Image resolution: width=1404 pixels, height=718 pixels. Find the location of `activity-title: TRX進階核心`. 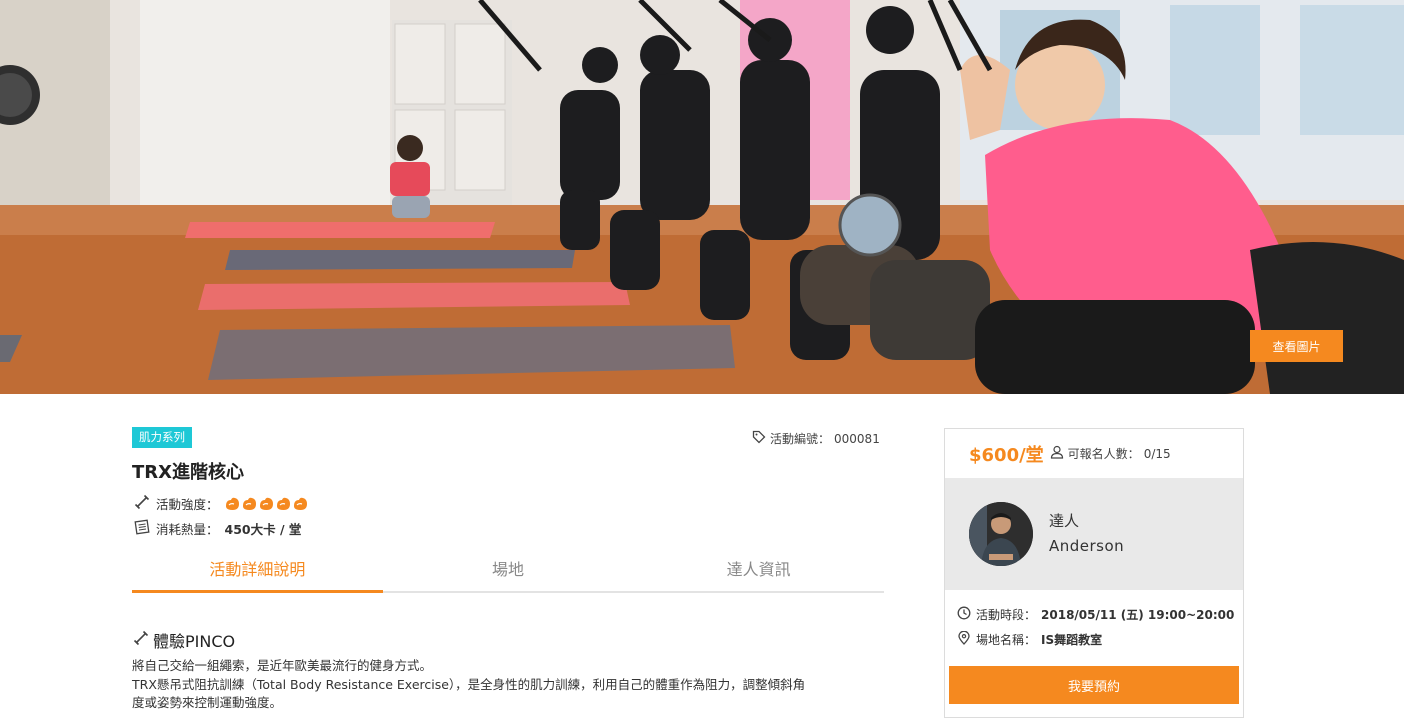

activity-title: TRX進階核心 is located at coordinates (188, 472).